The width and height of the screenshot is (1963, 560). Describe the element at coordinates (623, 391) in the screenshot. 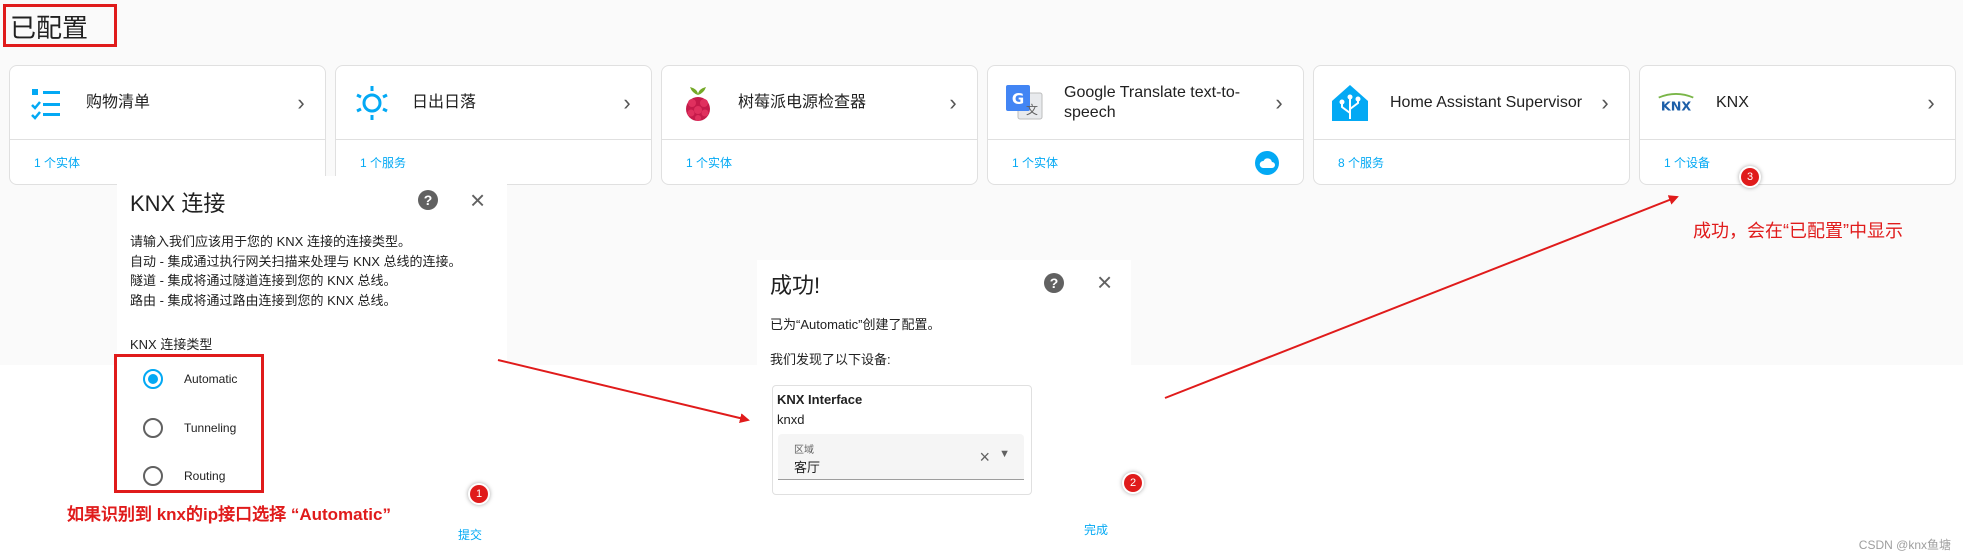

I see `arrow-to-success` at that location.